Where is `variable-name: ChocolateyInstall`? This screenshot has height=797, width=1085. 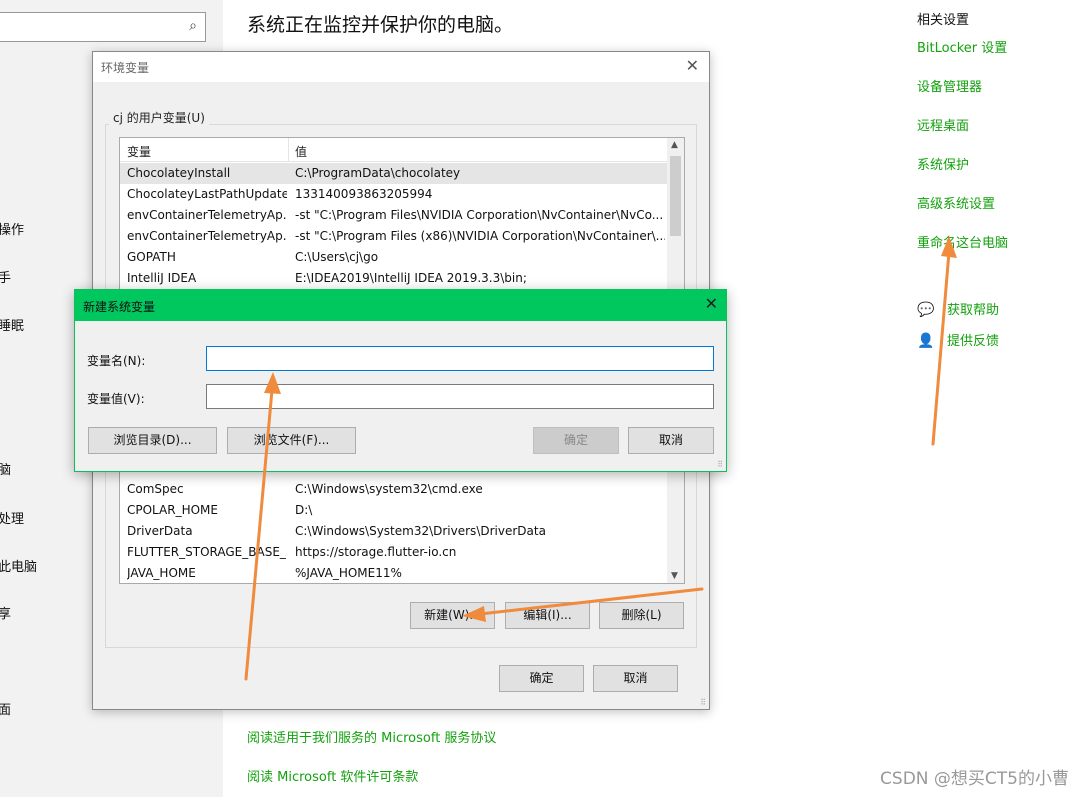 variable-name: ChocolateyInstall is located at coordinates (179, 173).